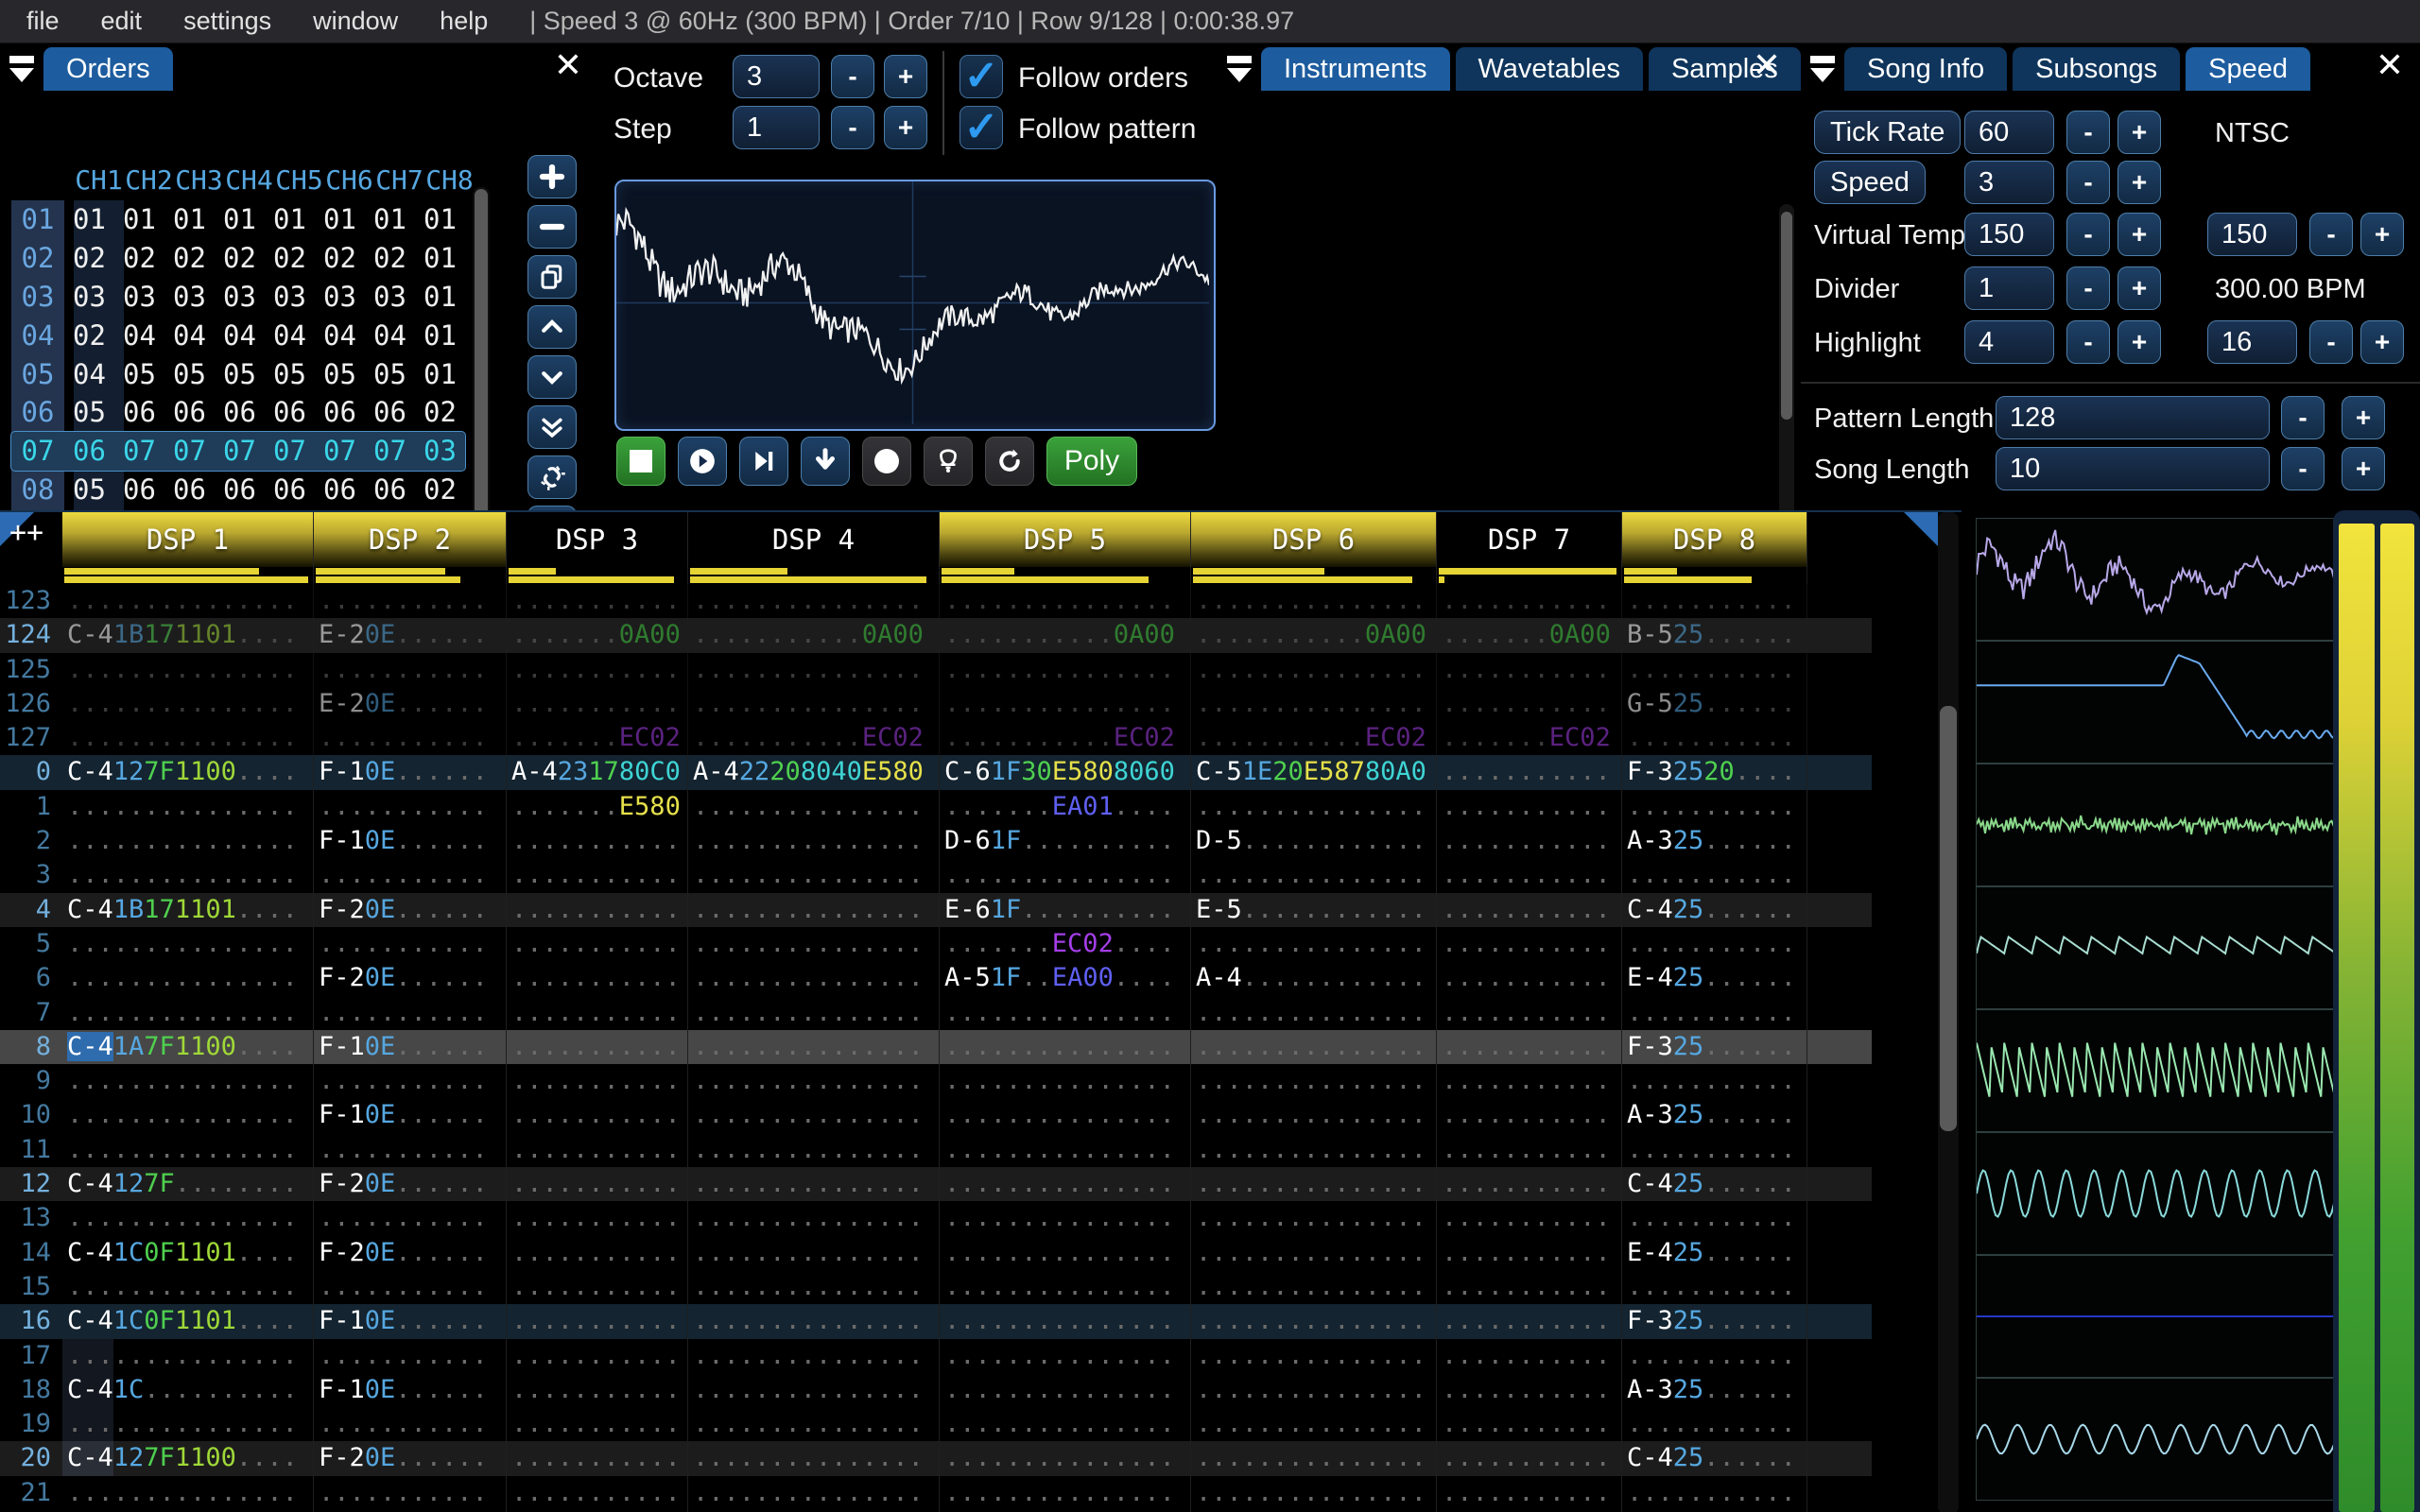  What do you see at coordinates (2139, 132) in the screenshot?
I see `tick-rate-plus-button: +` at bounding box center [2139, 132].